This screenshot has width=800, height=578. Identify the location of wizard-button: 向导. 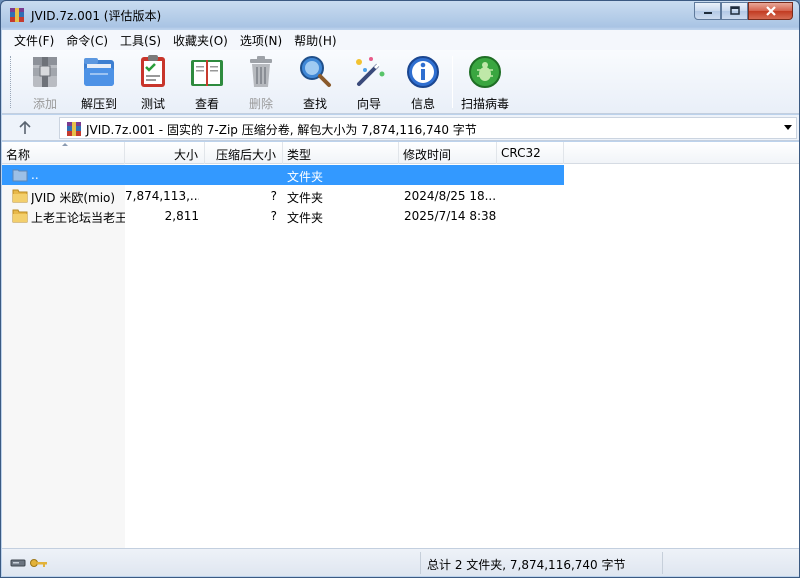
(369, 82).